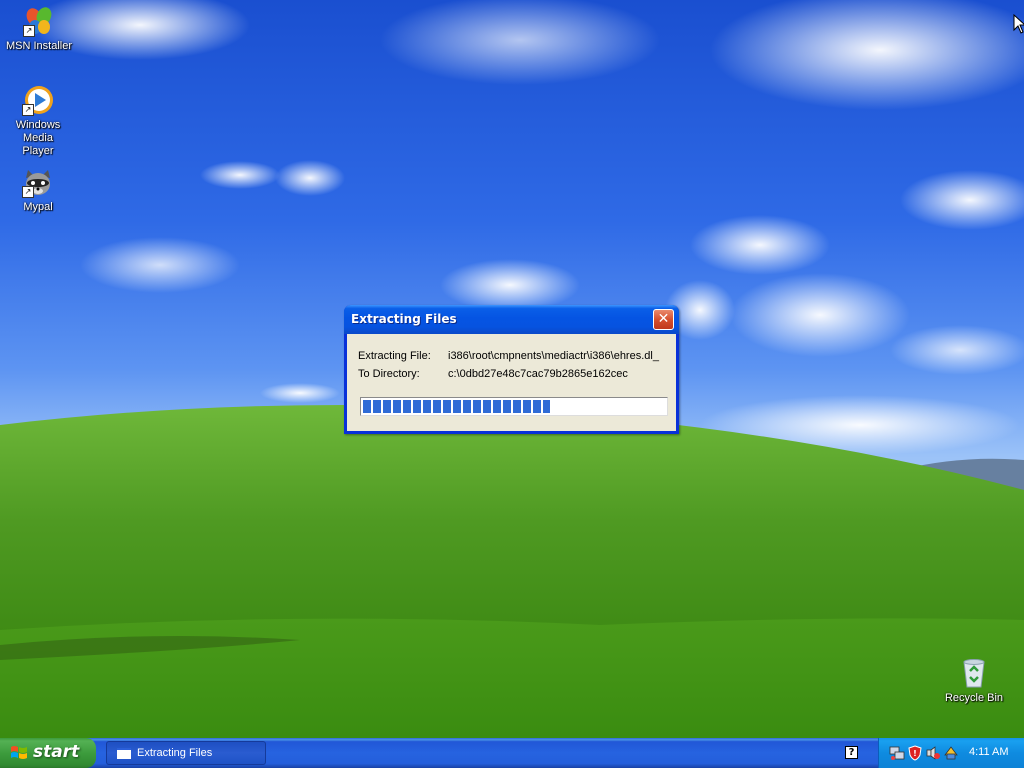  I want to click on security-shield-icon: !, so click(915, 753).